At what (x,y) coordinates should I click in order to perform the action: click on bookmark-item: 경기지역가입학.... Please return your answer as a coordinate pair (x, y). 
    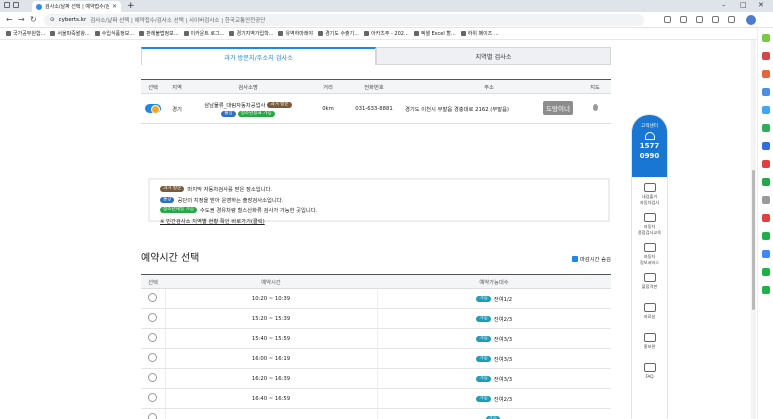
    Looking at the image, I should click on (251, 33).